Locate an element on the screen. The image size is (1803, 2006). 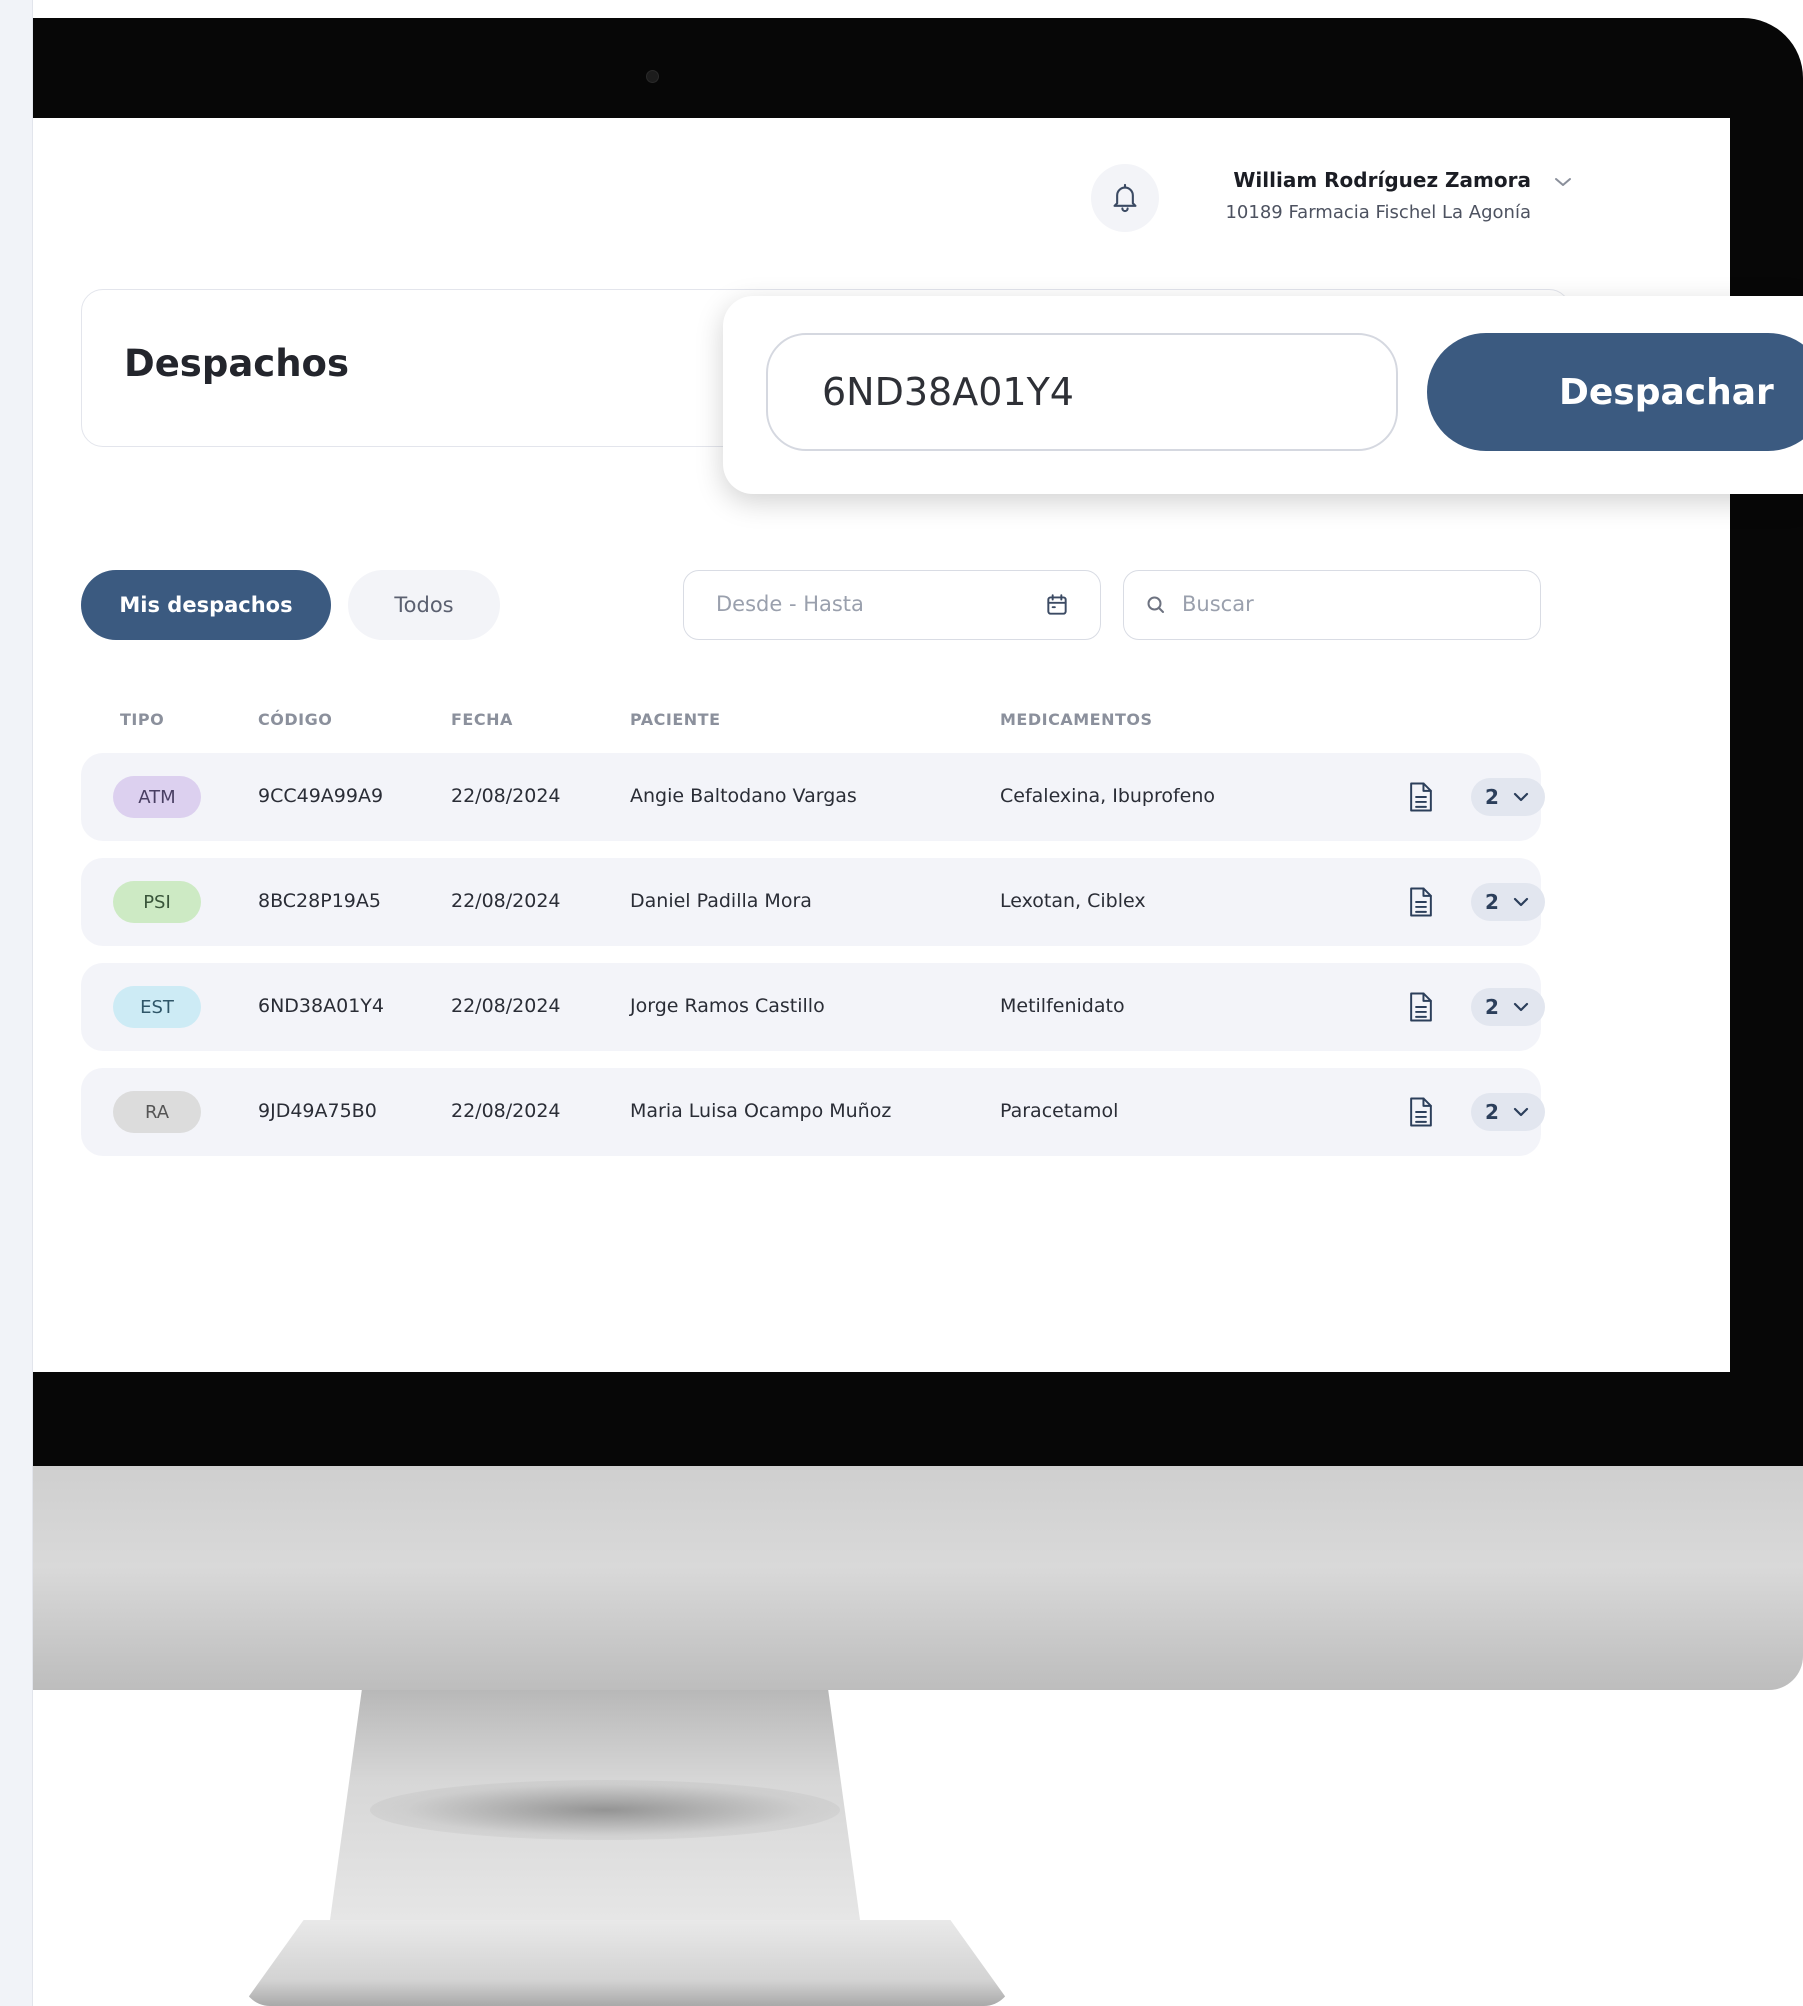
page-top-edge is located at coordinates (918, 9).